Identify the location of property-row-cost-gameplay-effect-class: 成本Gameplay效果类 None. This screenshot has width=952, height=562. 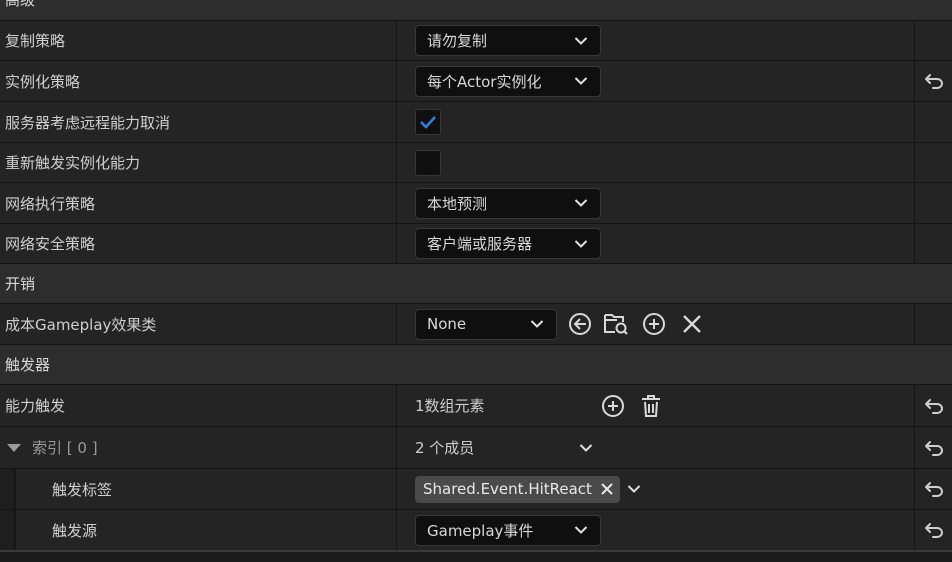
(476, 324).